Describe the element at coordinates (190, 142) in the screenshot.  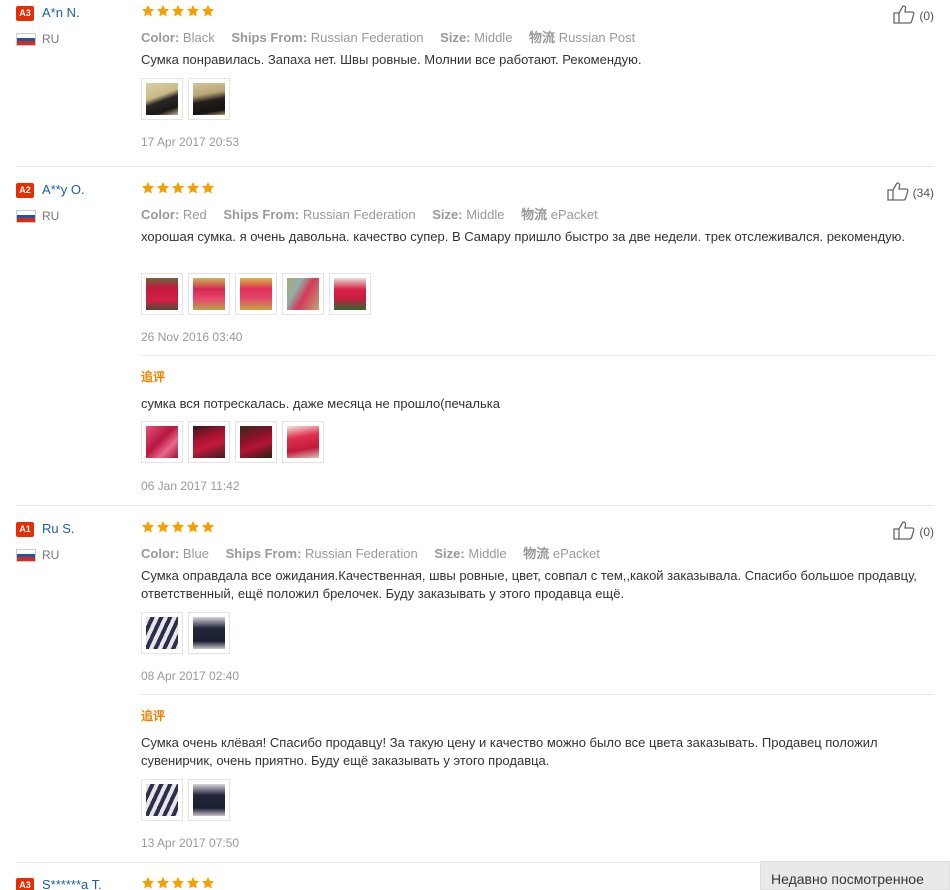
I see `review-date: 17 Apr 2017 20:53` at that location.